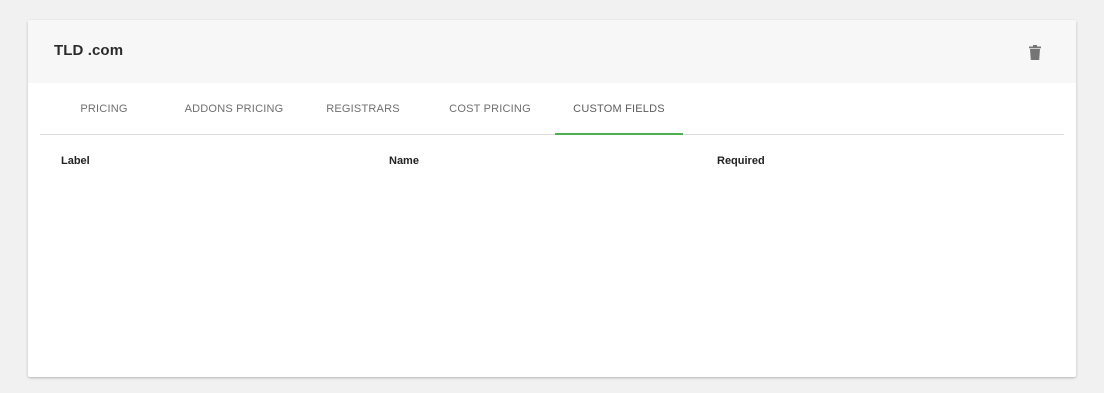  What do you see at coordinates (619, 109) in the screenshot?
I see `tab-custom-fields: CUSTOM FIELDS` at bounding box center [619, 109].